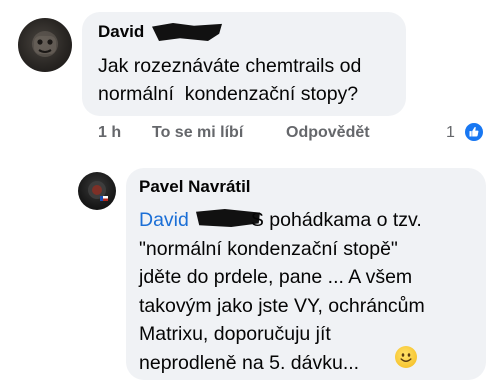 Image resolution: width=500 pixels, height=387 pixels. I want to click on comment-text-line: Jak rozeznáváte chemtrails od, so click(230, 66).